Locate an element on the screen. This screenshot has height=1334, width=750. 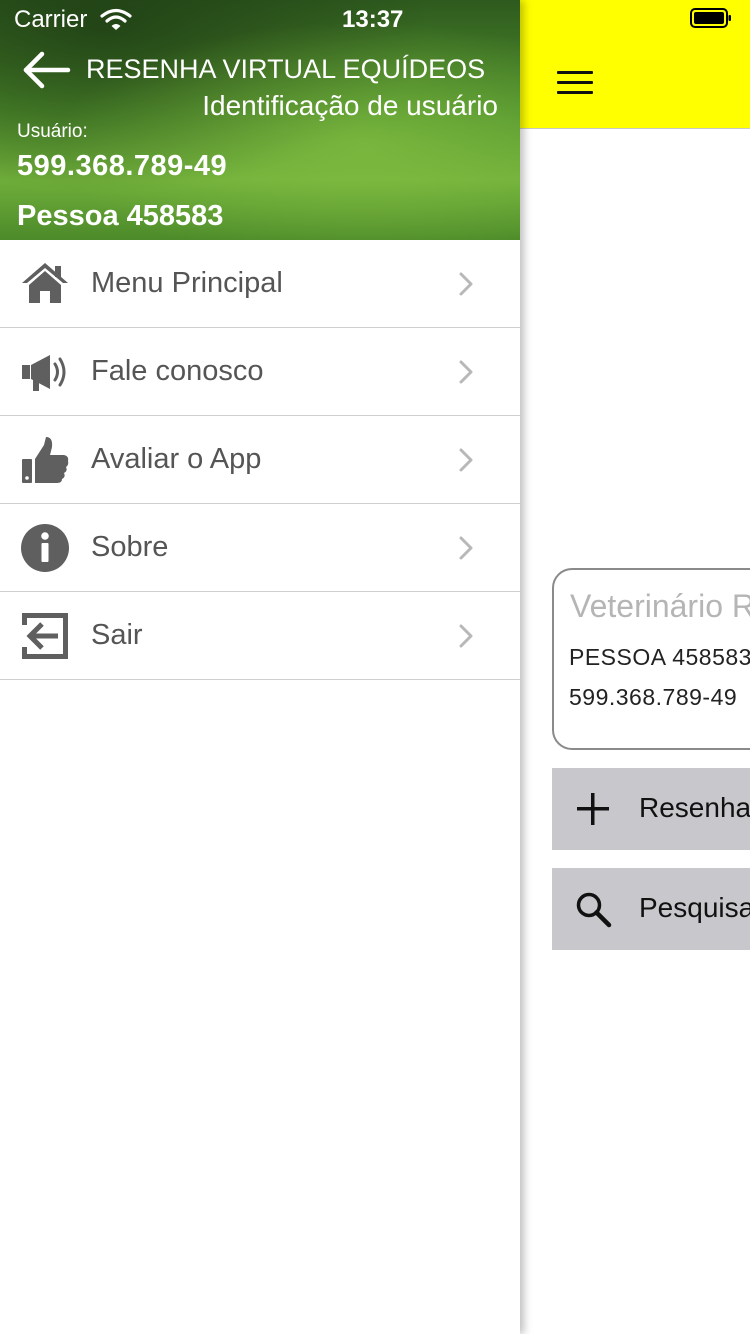
new-resenha-button: Resenha is located at coordinates (651, 809).